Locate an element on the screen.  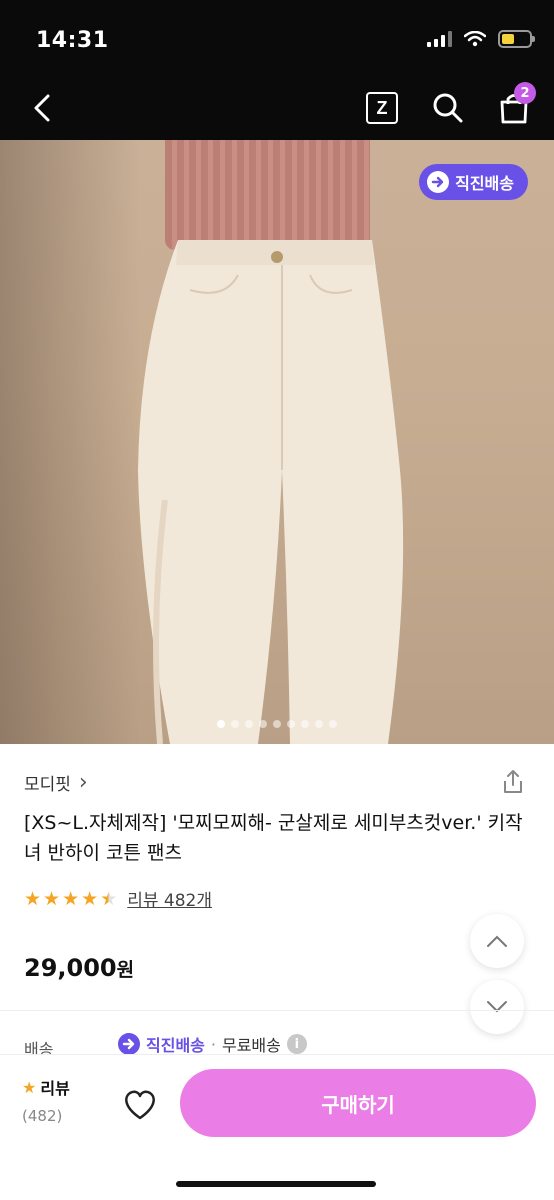
share-icon is located at coordinates (513, 781).